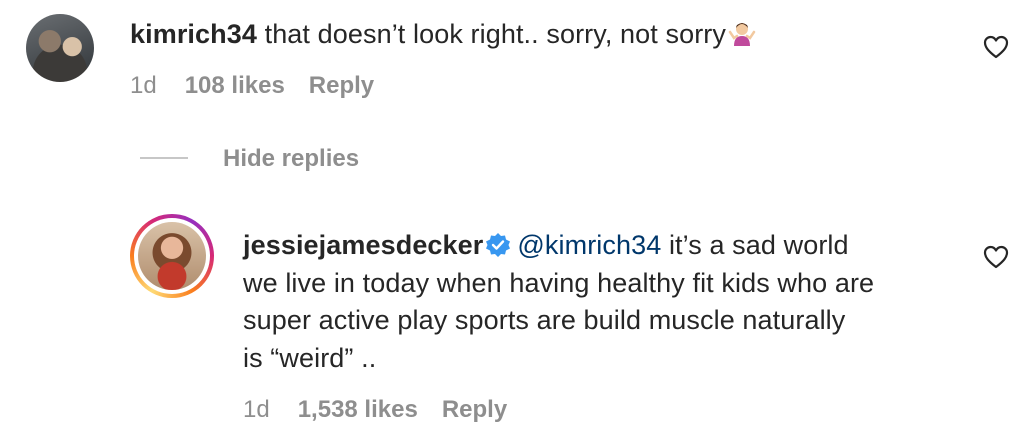 This screenshot has width=1024, height=437. I want to click on avatar-kimrich34, so click(60, 48).